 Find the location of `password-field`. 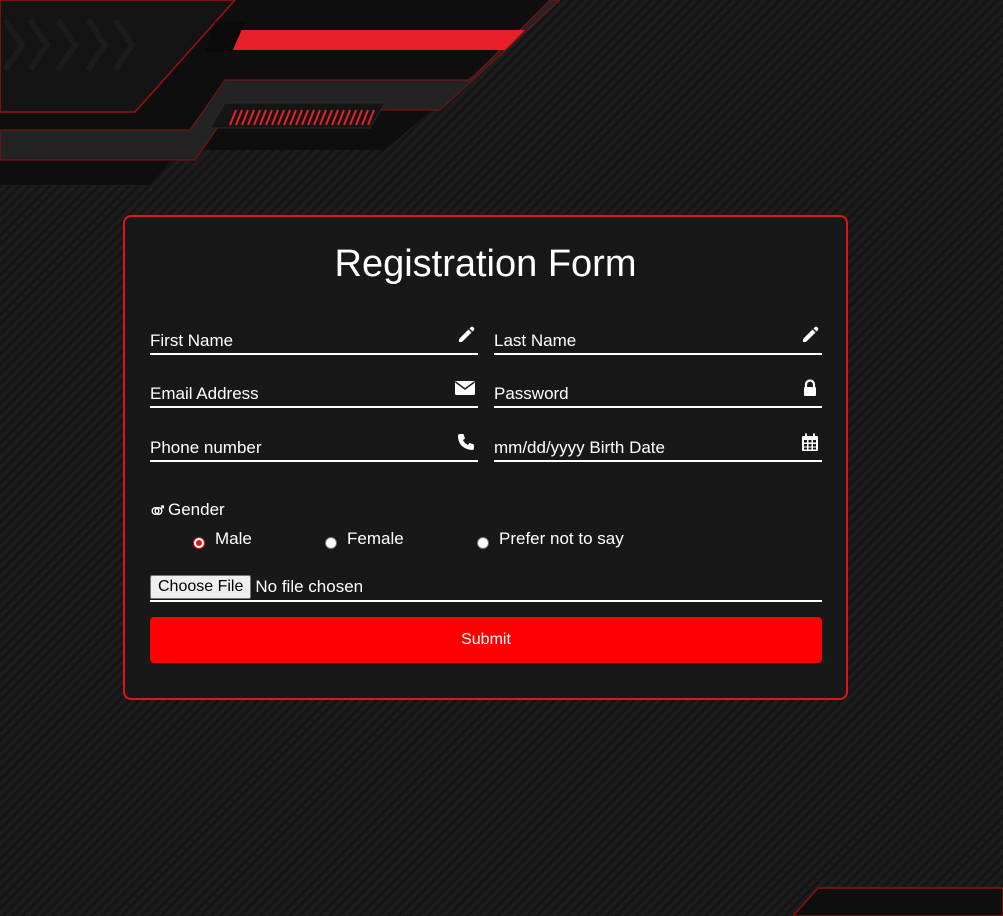

password-field is located at coordinates (658, 392).